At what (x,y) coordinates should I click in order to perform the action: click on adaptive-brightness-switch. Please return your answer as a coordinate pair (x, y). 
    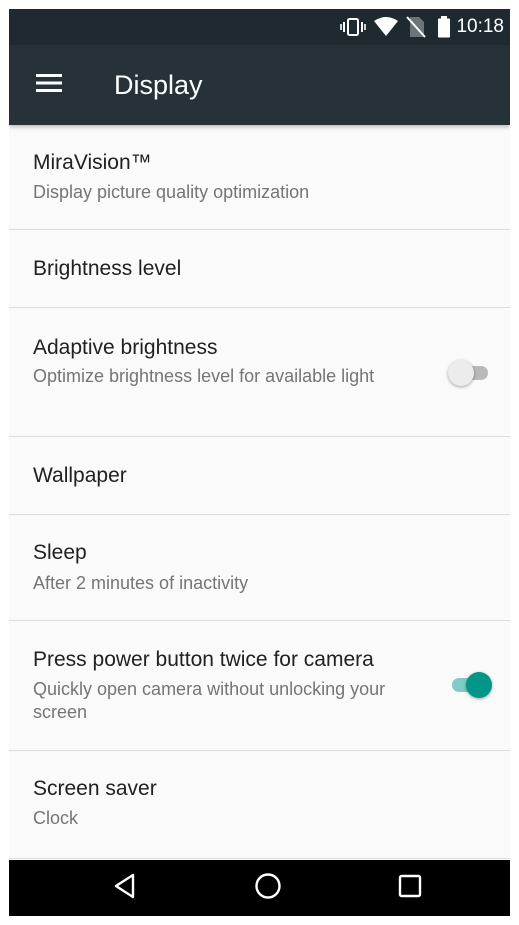
    Looking at the image, I should click on (470, 373).